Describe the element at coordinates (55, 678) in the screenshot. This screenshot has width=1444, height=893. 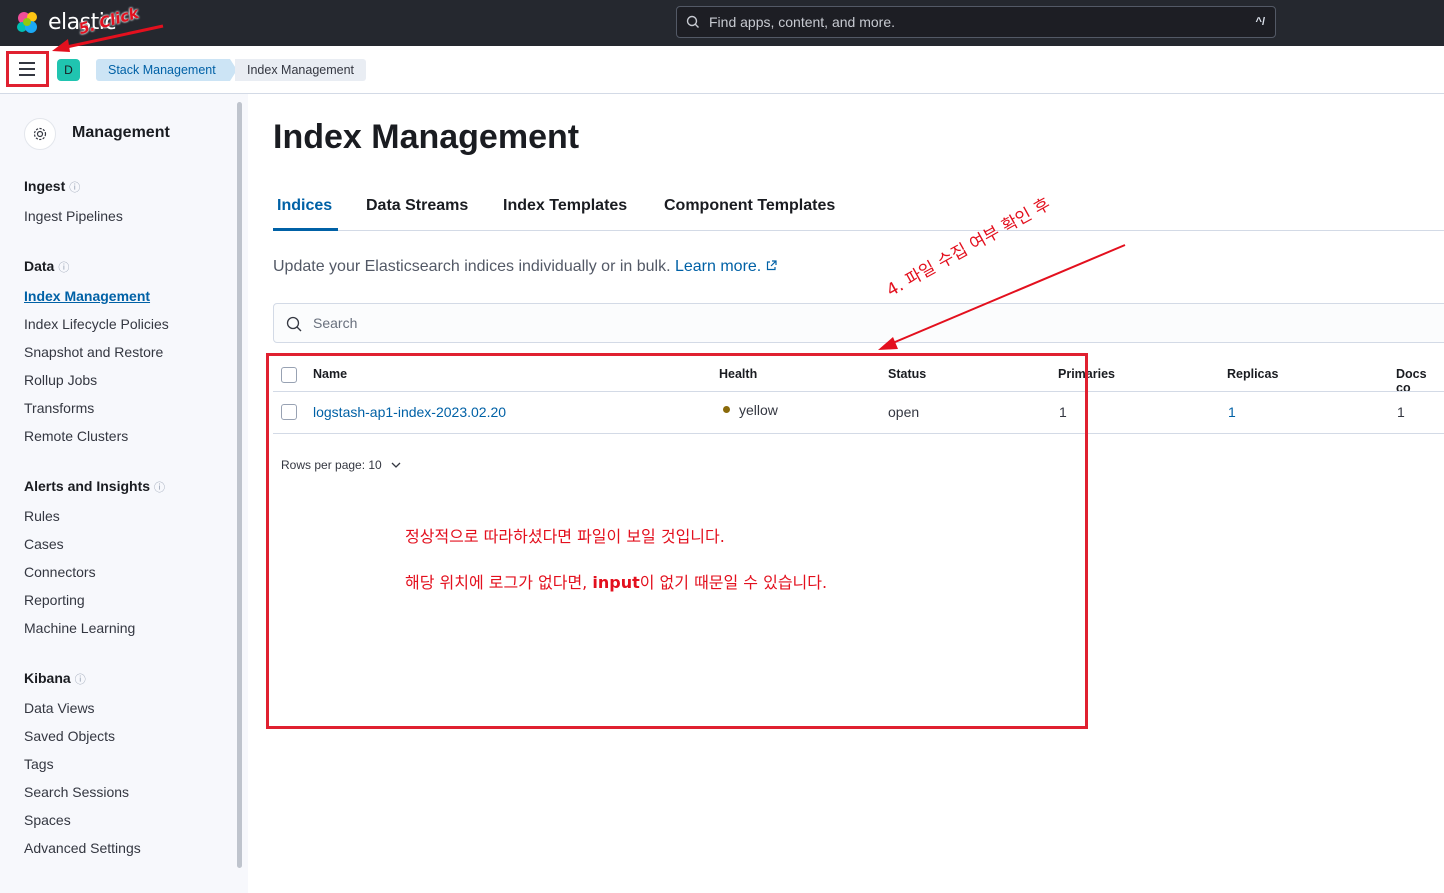
I see `sidebar-group-kibana: Kibana ⓘ` at that location.